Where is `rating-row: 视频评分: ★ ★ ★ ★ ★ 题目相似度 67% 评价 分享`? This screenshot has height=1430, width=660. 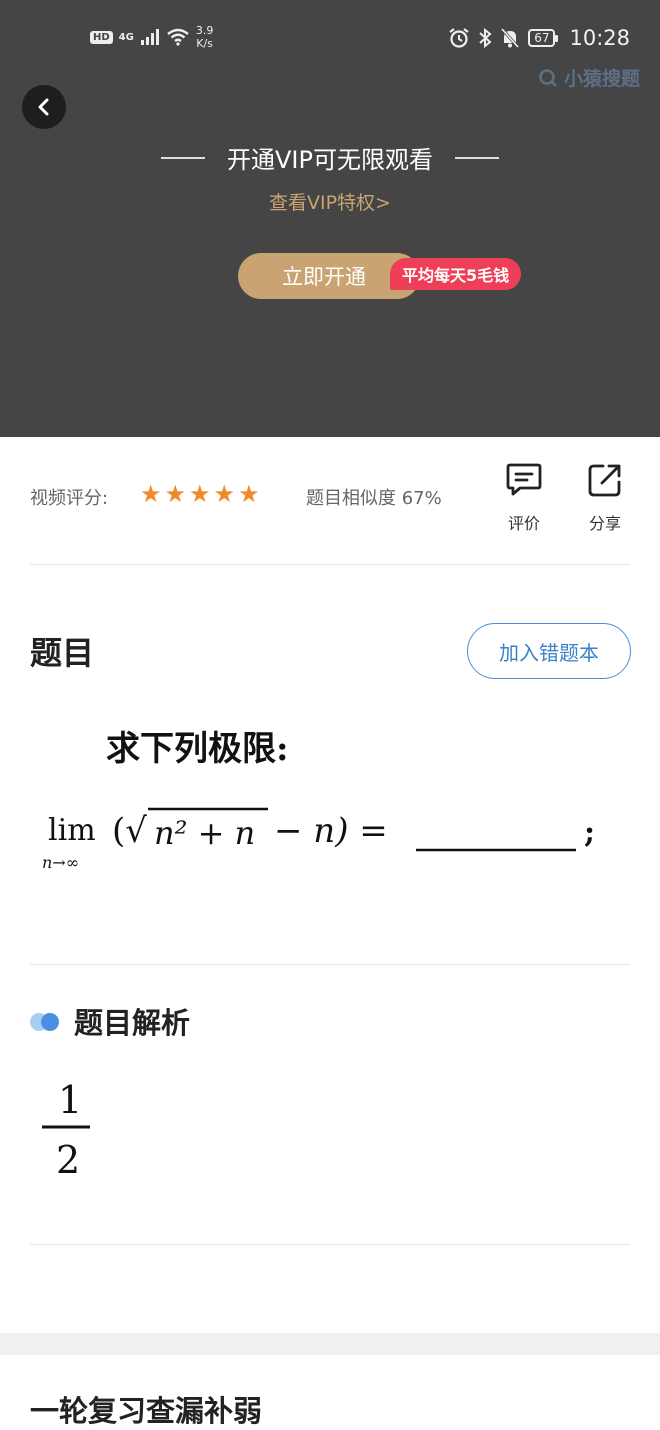
rating-row: 视频评分: ★ ★ ★ ★ ★ 题目相似度 67% 评价 分享 is located at coordinates (330, 500).